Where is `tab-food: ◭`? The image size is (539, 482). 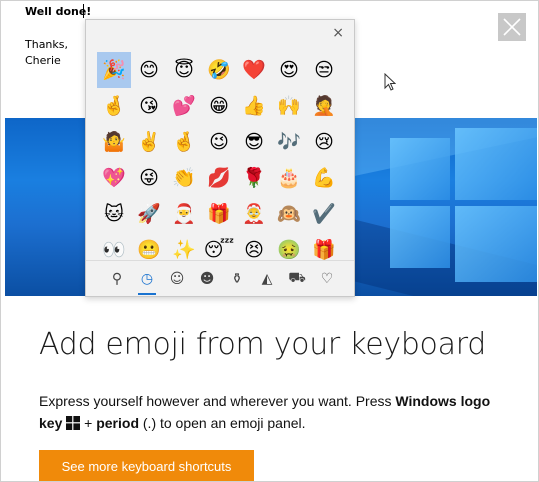
tab-food: ◭ is located at coordinates (267, 279).